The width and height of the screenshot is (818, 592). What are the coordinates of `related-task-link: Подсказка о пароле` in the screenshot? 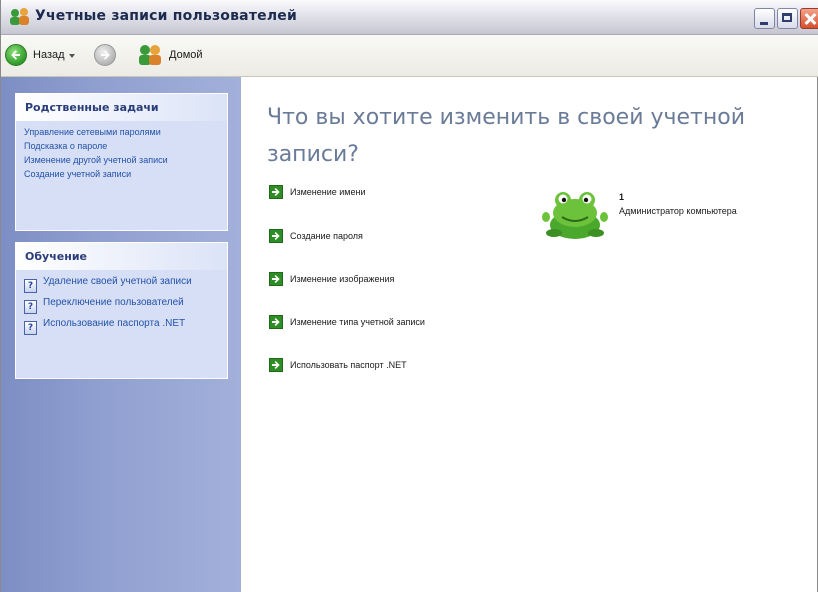 It's located at (121, 146).